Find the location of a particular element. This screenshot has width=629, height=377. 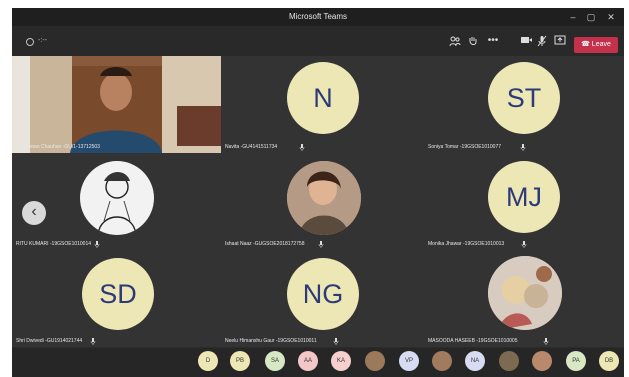

participant-name: Dr. Suman Chauhan -GU/1-13712503 is located at coordinates (58, 147).